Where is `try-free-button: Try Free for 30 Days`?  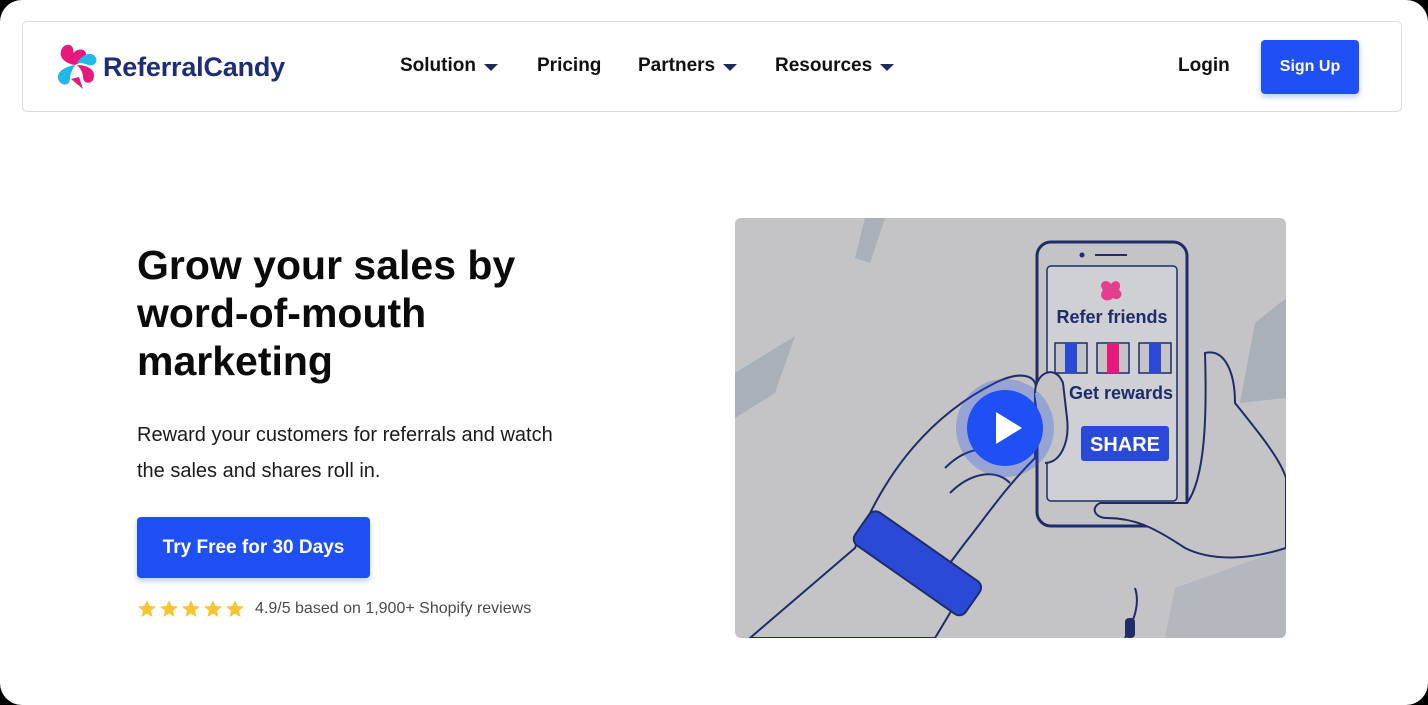 try-free-button: Try Free for 30 Days is located at coordinates (253, 547).